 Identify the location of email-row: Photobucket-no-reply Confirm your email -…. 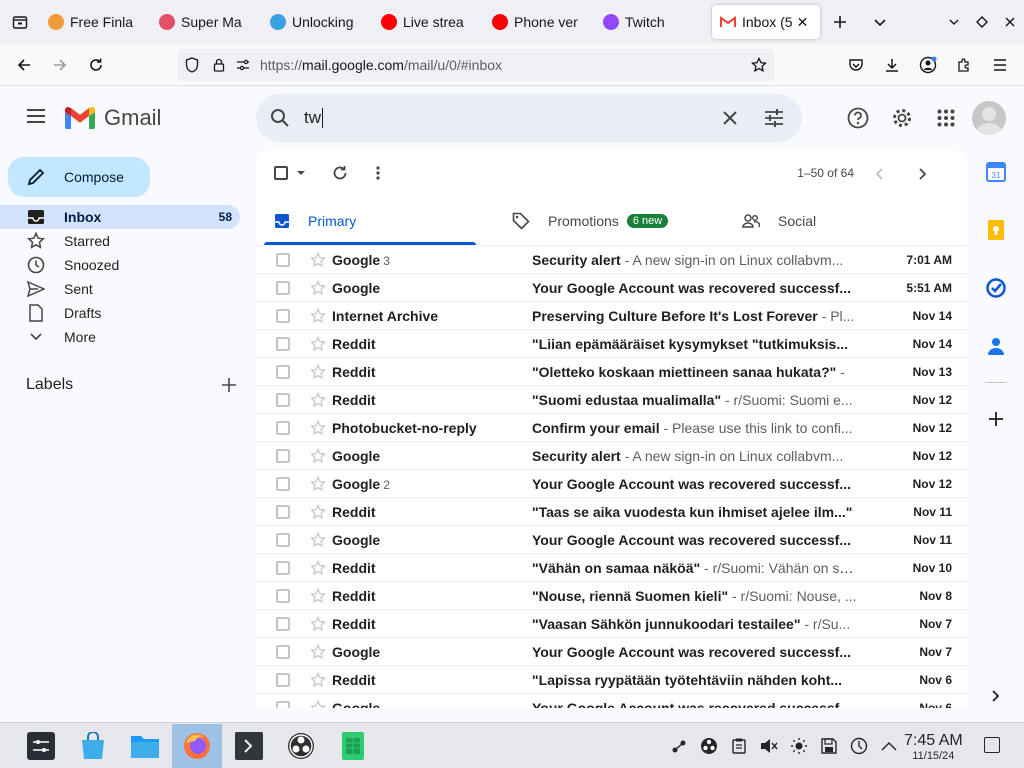
(612, 428).